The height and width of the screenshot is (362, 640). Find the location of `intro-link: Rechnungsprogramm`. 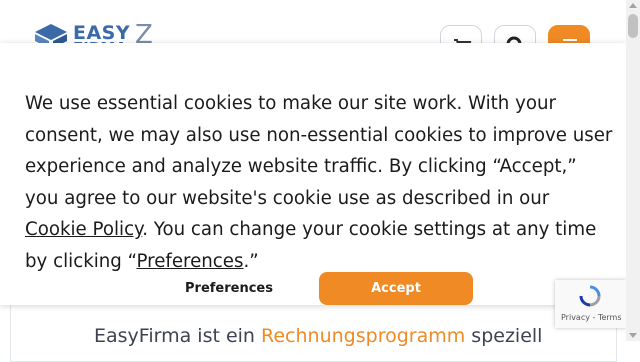

intro-link: Rechnungsprogramm is located at coordinates (363, 336).